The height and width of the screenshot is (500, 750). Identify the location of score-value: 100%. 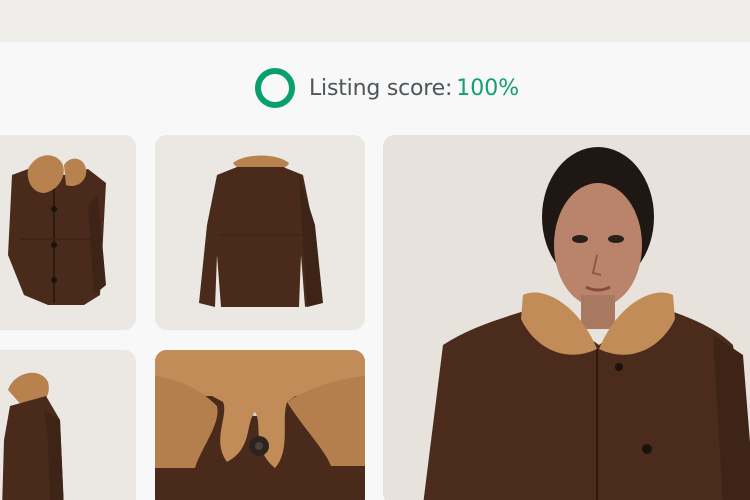
(488, 88).